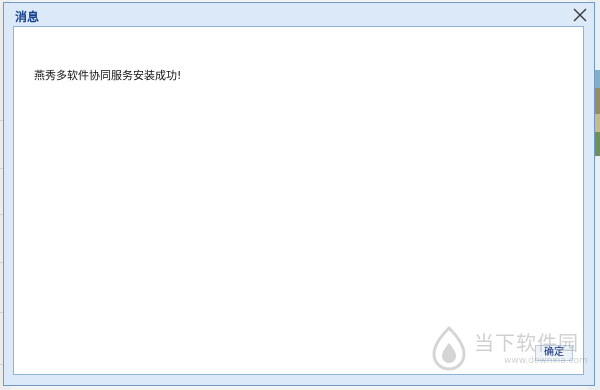 The image size is (600, 390). What do you see at coordinates (299, 15) in the screenshot?
I see `dialog-titlebar: 消息` at bounding box center [299, 15].